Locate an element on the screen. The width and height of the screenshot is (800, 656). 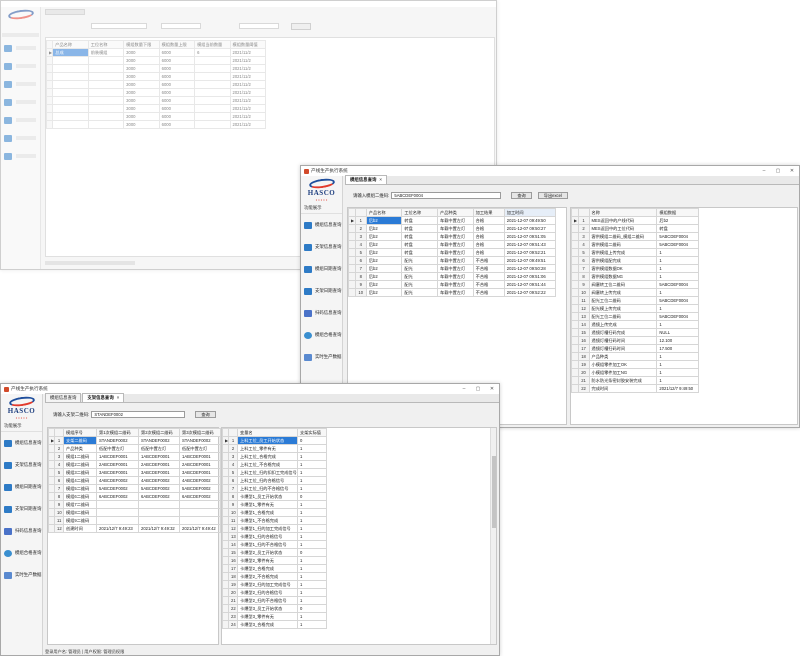
table-row: 21 防水防光条密封胶安装完成 1 is located at coordinates (635, 380).